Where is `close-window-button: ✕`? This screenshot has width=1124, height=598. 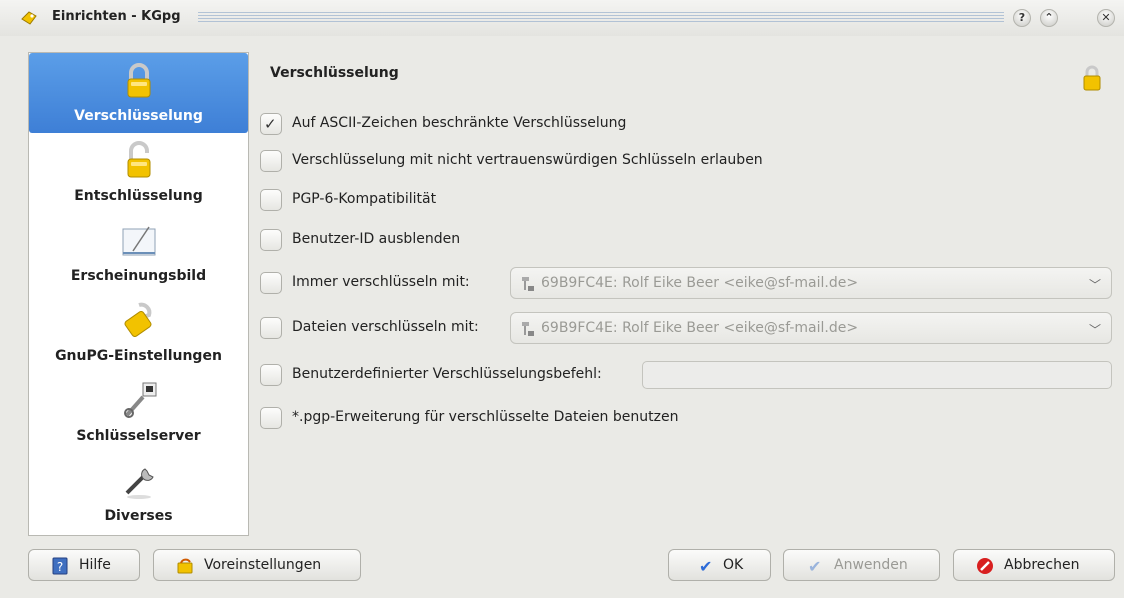 close-window-button: ✕ is located at coordinates (1106, 18).